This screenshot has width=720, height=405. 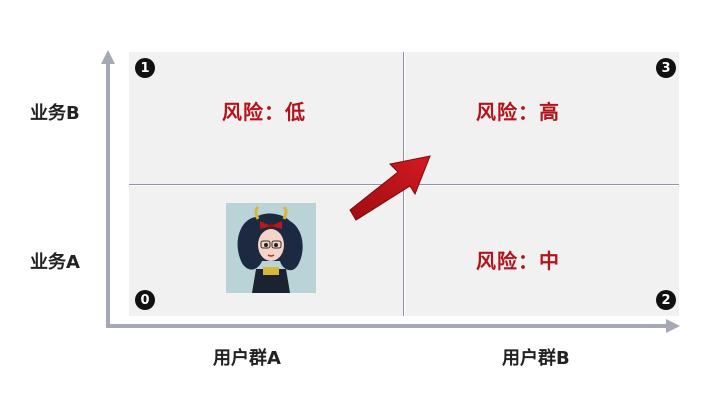 I want to click on badge-2: 2, so click(x=666, y=300).